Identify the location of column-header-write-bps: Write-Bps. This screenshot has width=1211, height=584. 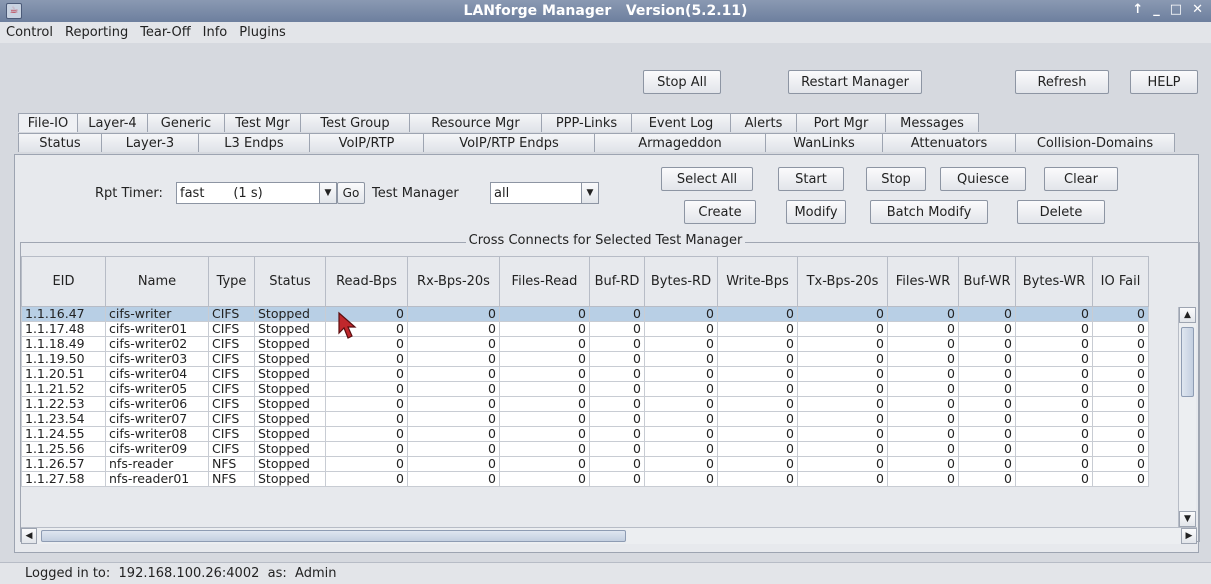
(757, 281).